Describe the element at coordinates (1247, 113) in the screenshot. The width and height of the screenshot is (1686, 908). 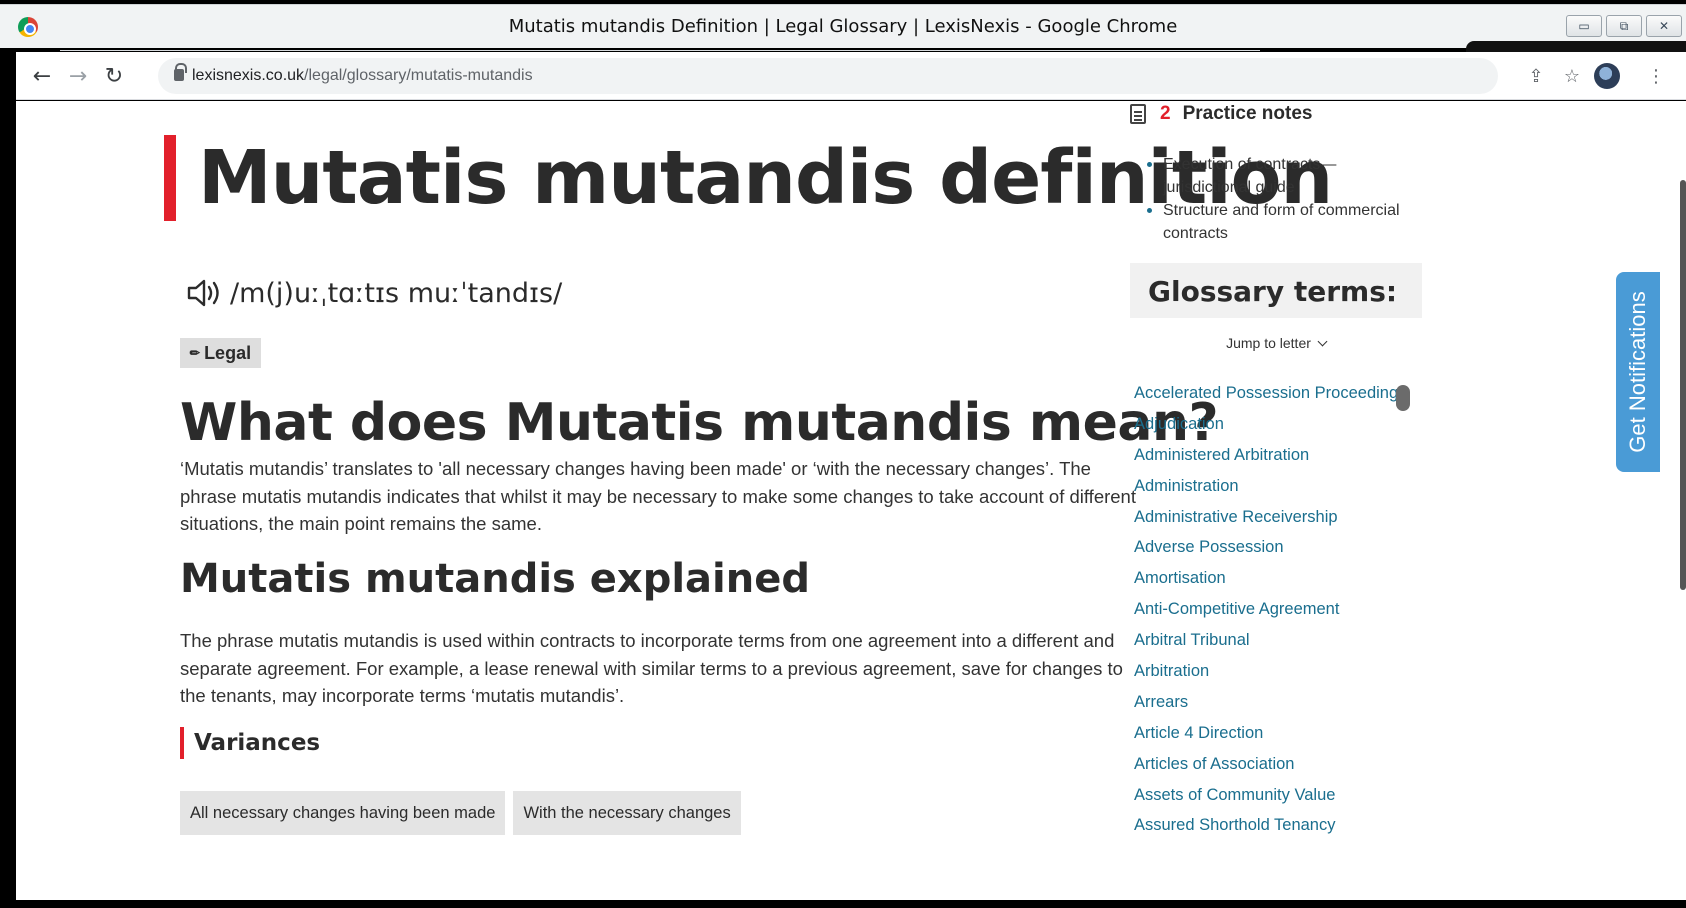
I see `practice-notes-label: Practice notes` at that location.